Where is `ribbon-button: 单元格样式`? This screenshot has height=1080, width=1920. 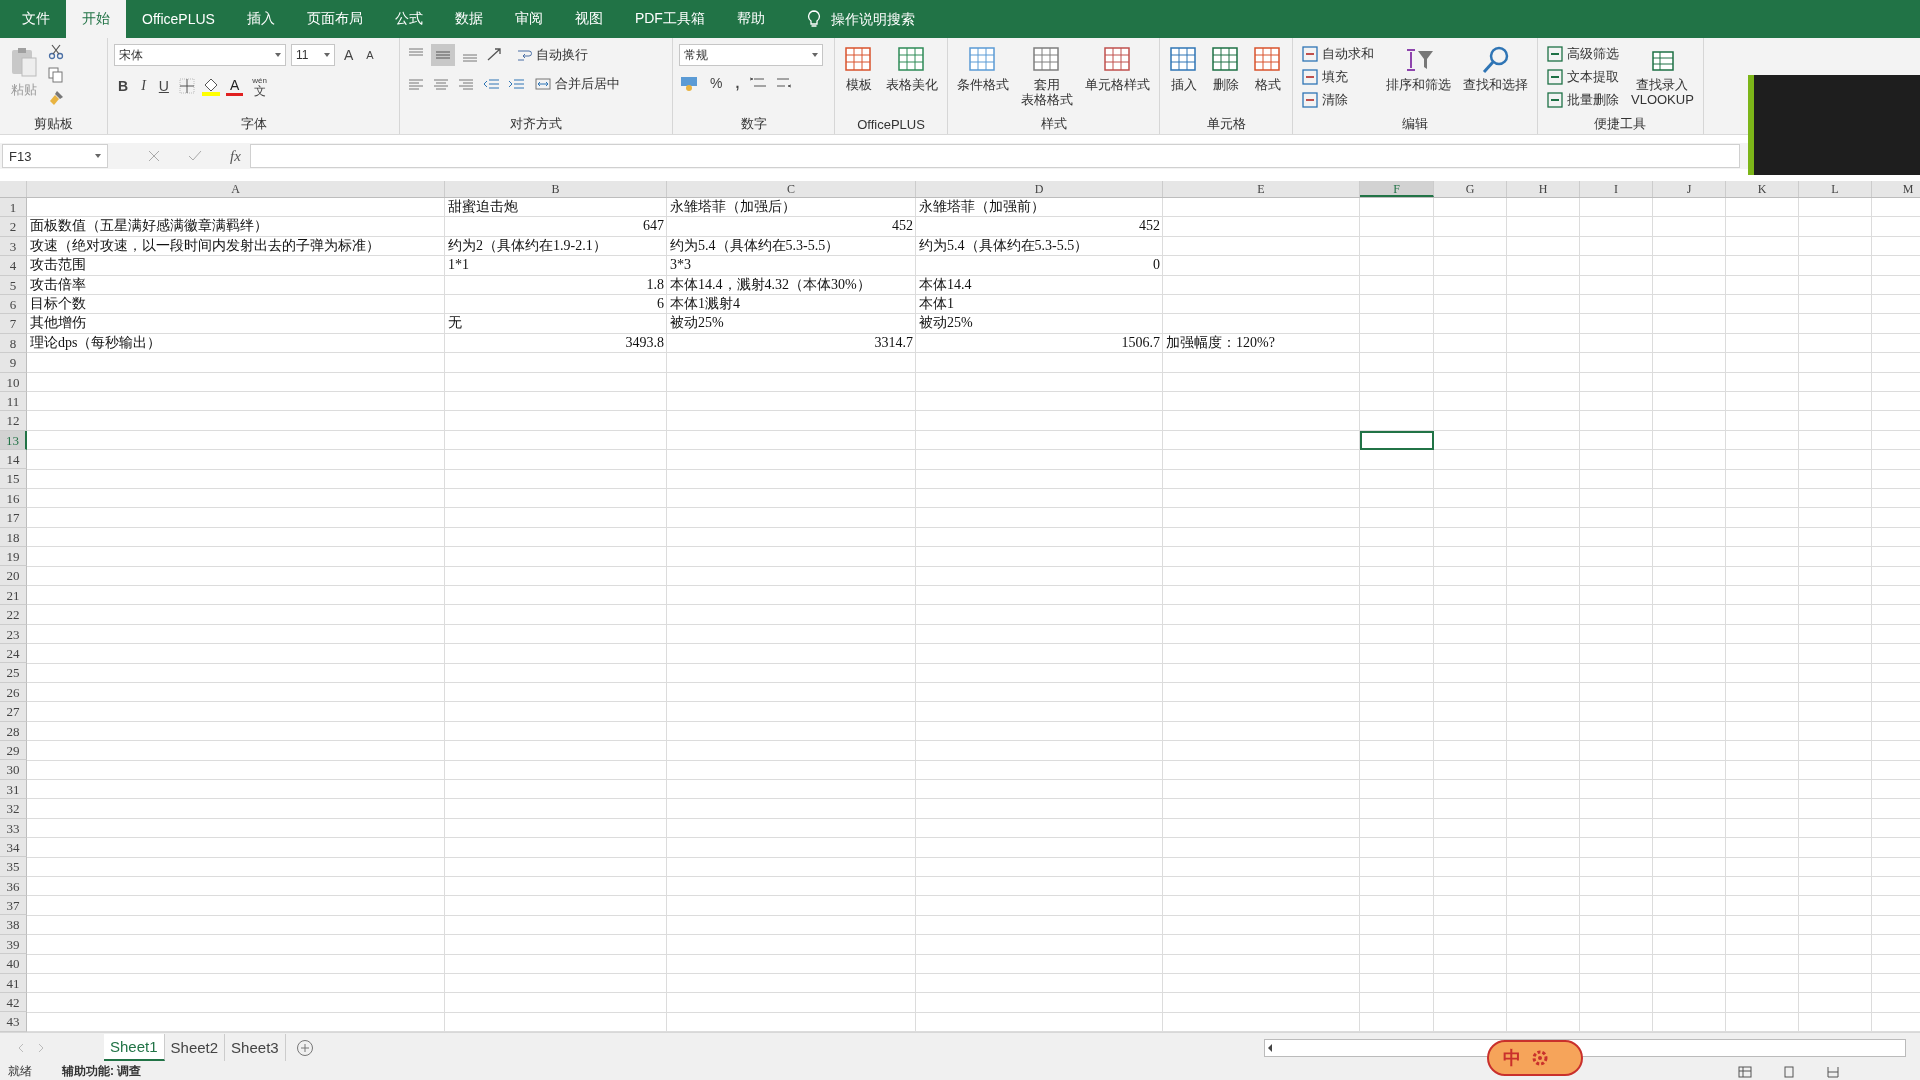 ribbon-button: 单元格样式 is located at coordinates (1117, 69).